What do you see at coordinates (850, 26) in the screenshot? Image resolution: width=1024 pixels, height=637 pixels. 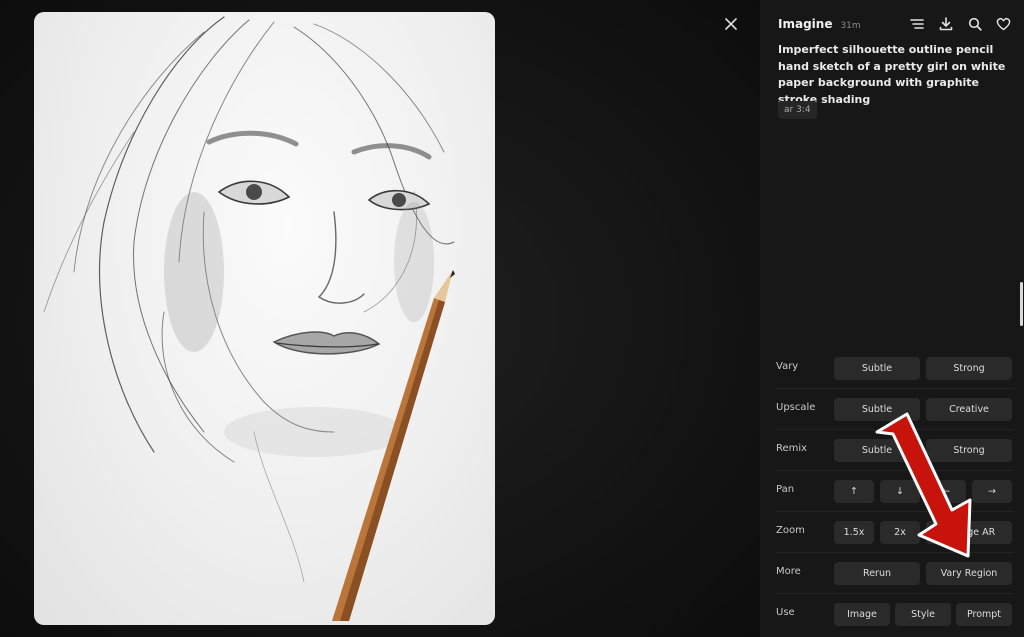 I see `job-time: 31m` at bounding box center [850, 26].